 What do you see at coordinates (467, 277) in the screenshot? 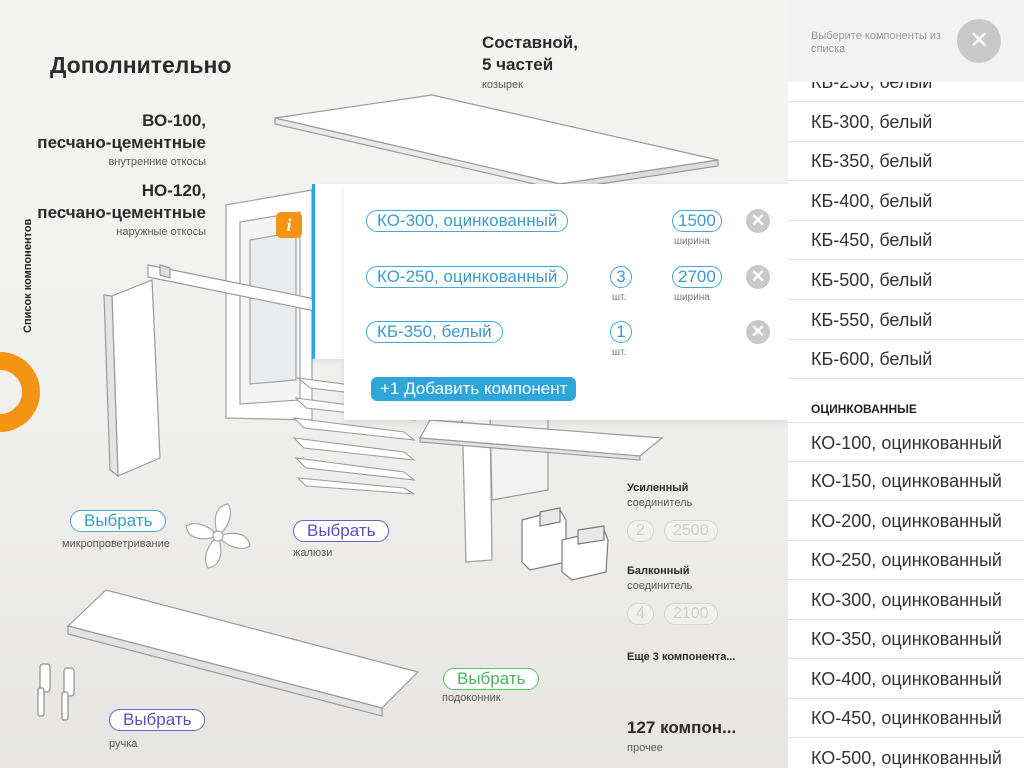
I see `component-name-pill: КО-250, оцинкованный` at bounding box center [467, 277].